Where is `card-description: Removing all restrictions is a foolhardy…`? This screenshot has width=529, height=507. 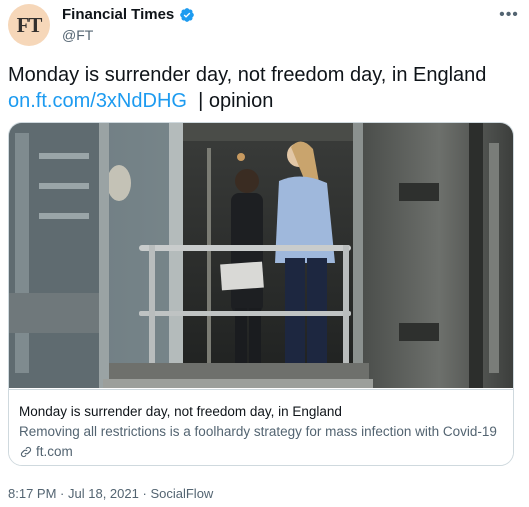 card-description: Removing all restrictions is a foolhardy… is located at coordinates (258, 431).